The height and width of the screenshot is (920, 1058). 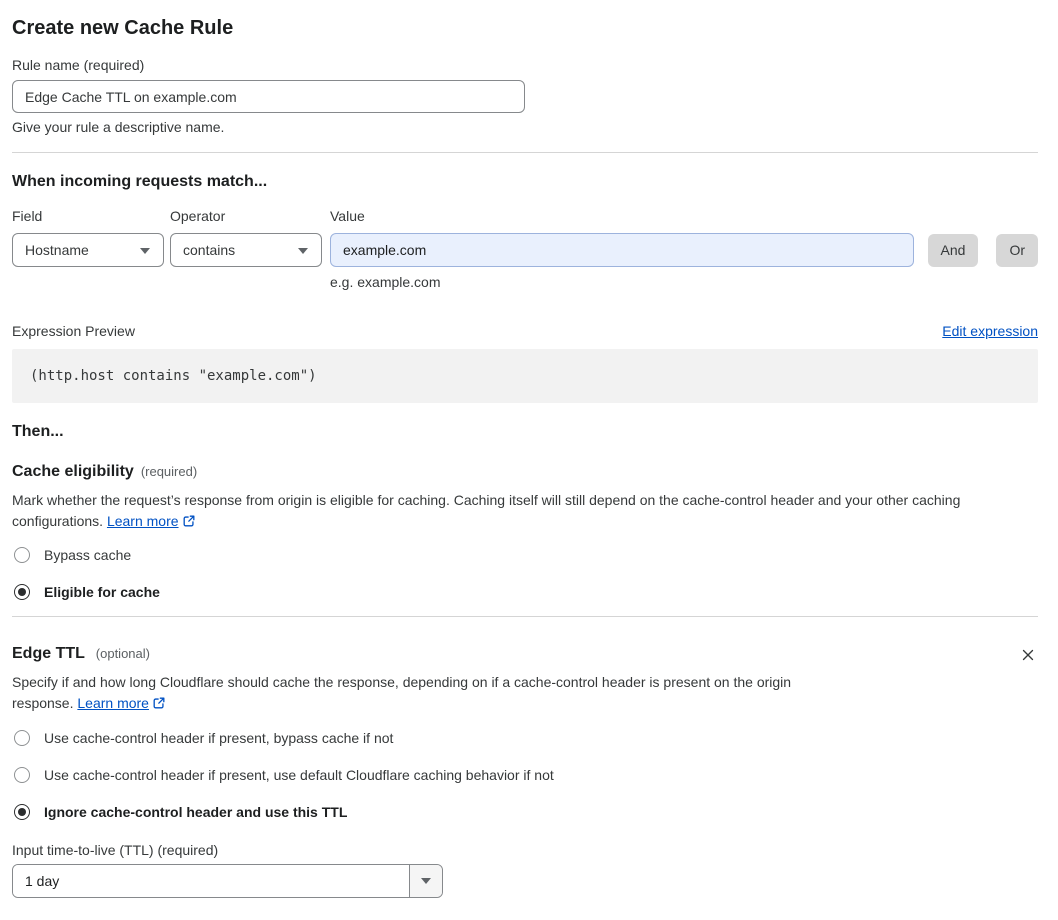 I want to click on expression-code: (http.host contains "example.com"), so click(x=173, y=376).